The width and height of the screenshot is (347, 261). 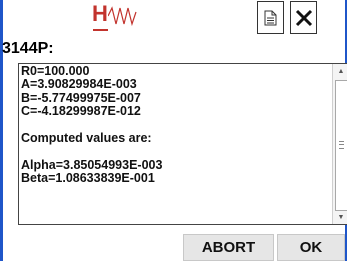 What do you see at coordinates (55, 71) in the screenshot?
I see `text-line: R0=100.000` at bounding box center [55, 71].